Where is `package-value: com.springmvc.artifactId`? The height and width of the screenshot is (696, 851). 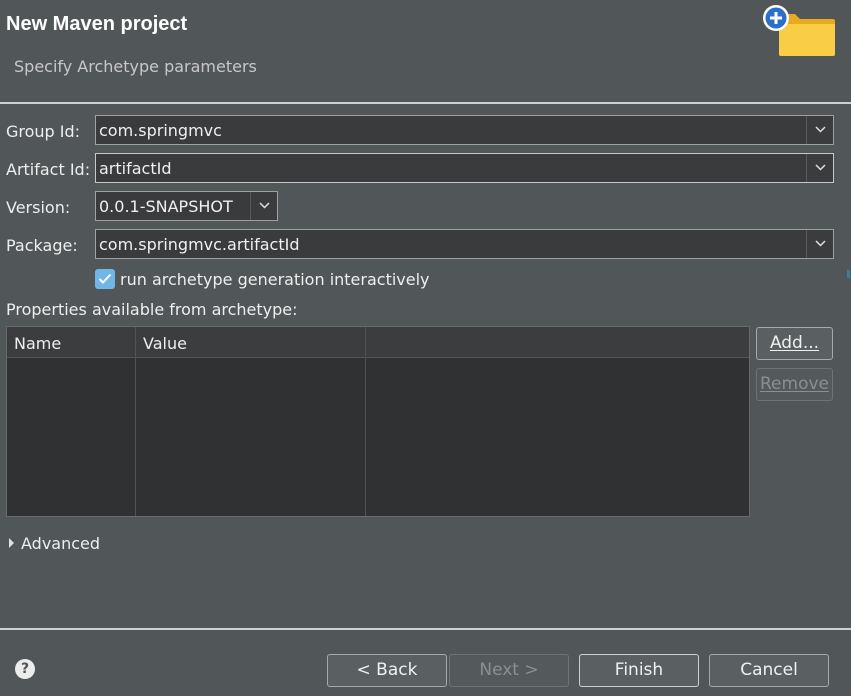 package-value: com.springmvc.artifactId is located at coordinates (199, 244).